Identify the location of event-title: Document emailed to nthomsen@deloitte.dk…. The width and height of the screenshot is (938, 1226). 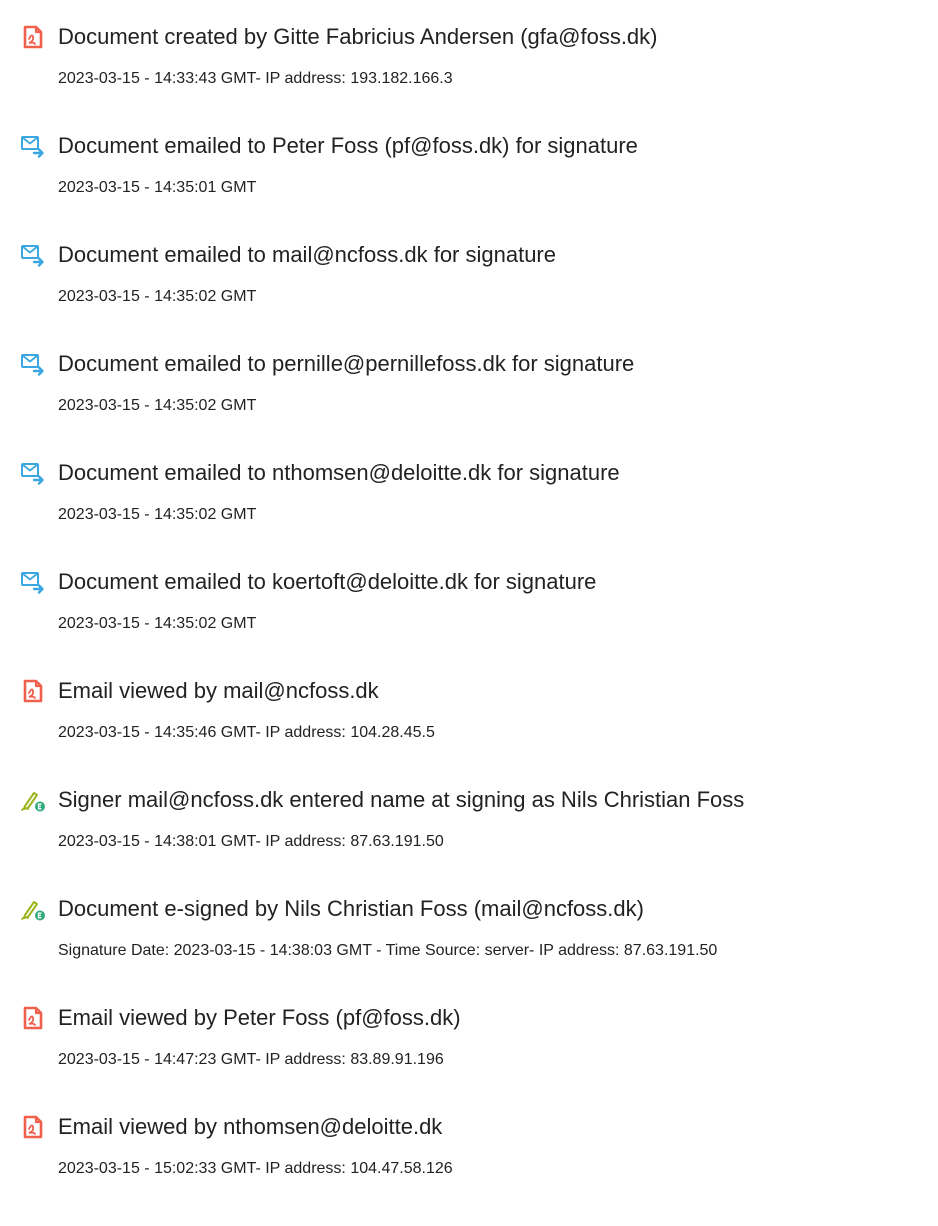
(339, 472).